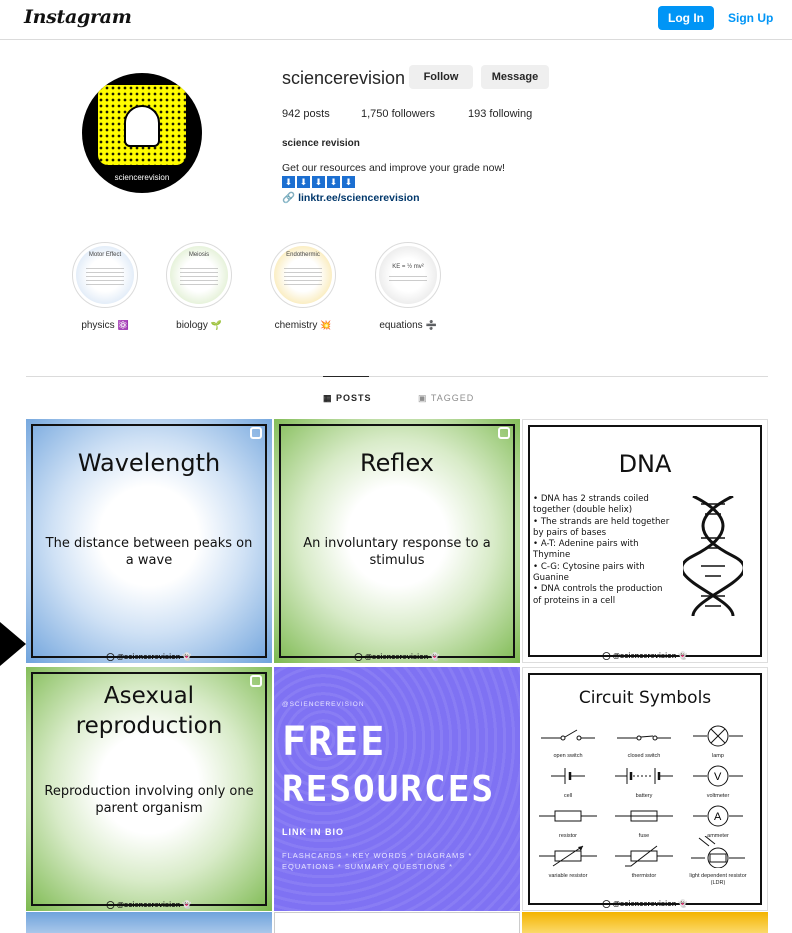 The width and height of the screenshot is (792, 933). Describe the element at coordinates (123, 325) in the screenshot. I see `atom-icon: ⚛️` at that location.